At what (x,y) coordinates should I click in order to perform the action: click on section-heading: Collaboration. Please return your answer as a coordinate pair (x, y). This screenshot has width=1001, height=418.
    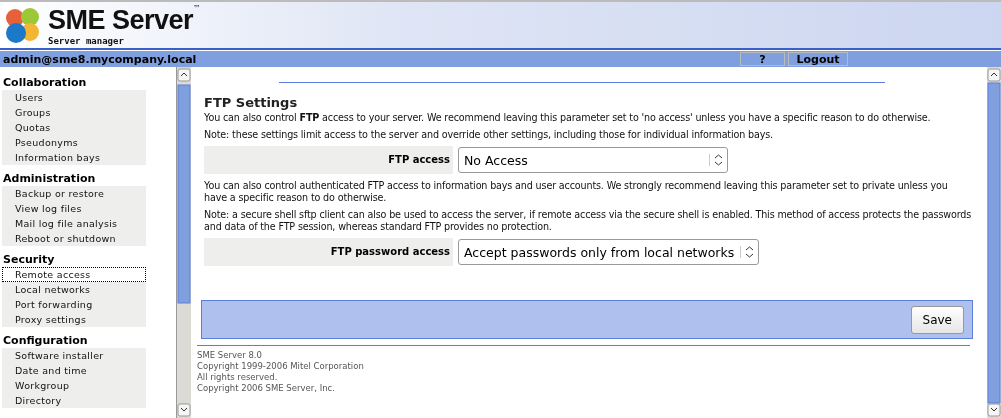
    Looking at the image, I should click on (45, 82).